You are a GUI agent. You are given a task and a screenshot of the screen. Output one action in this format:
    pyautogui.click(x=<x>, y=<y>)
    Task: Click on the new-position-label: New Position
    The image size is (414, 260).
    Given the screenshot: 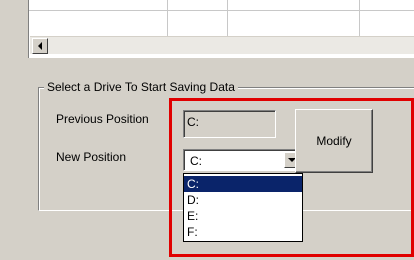 What is the action you would take?
    pyautogui.click(x=91, y=157)
    